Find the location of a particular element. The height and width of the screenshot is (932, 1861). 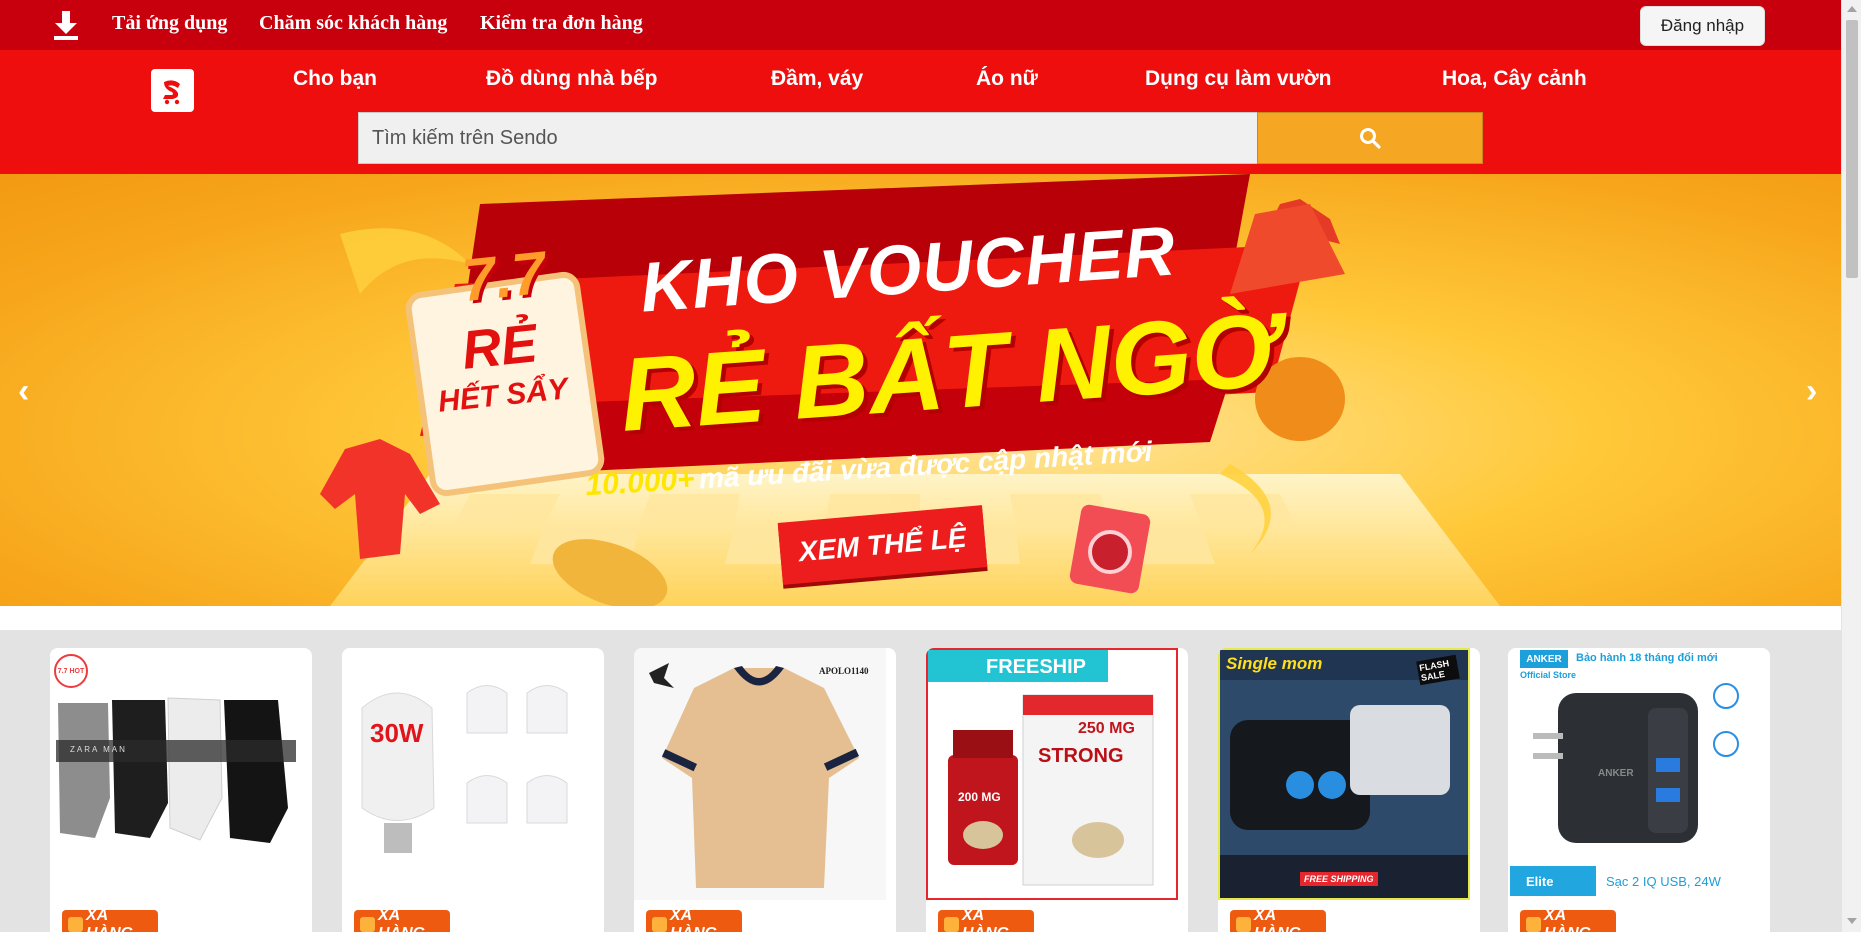

search-icon is located at coordinates (1370, 138).